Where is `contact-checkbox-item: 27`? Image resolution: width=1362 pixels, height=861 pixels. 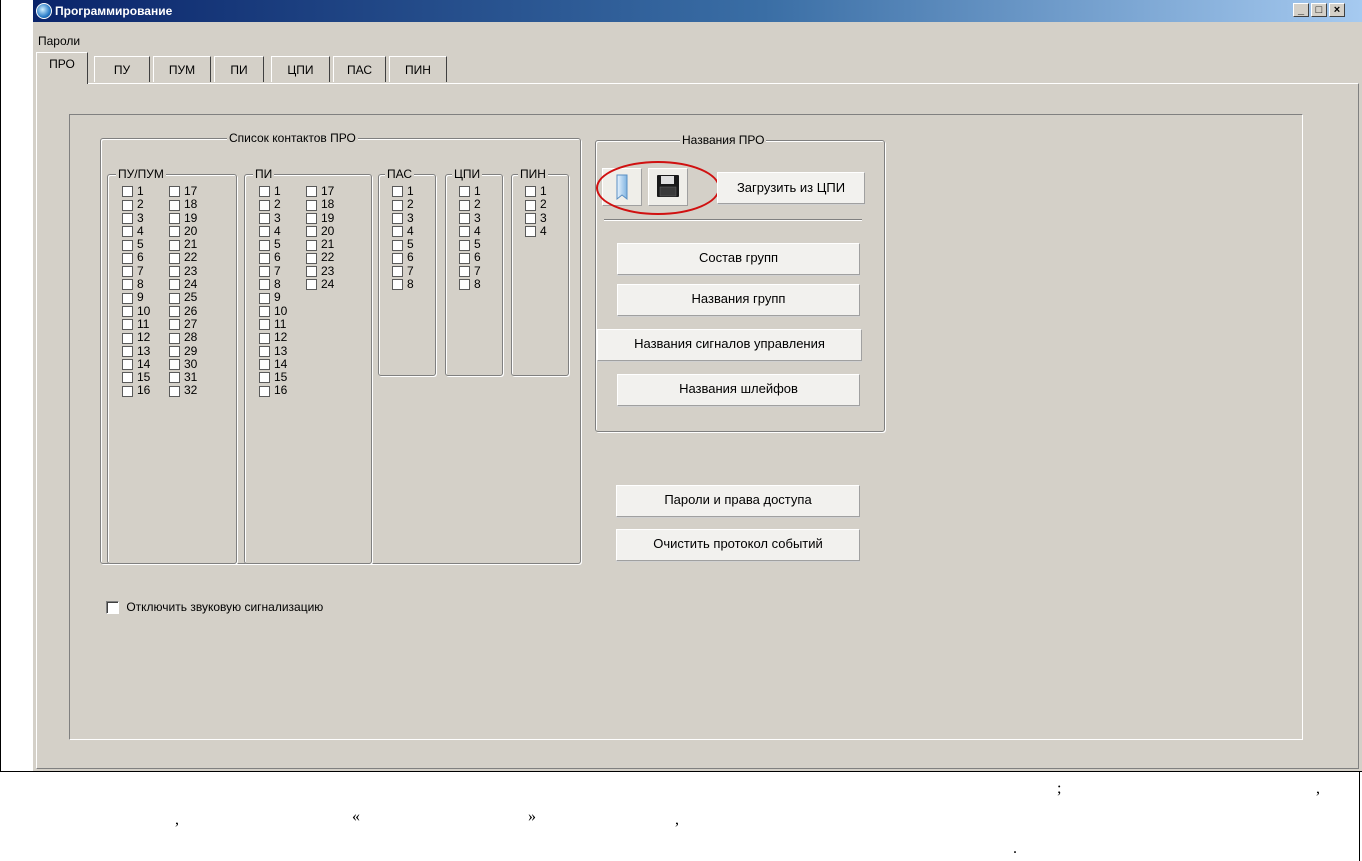 contact-checkbox-item: 27 is located at coordinates (183, 324).